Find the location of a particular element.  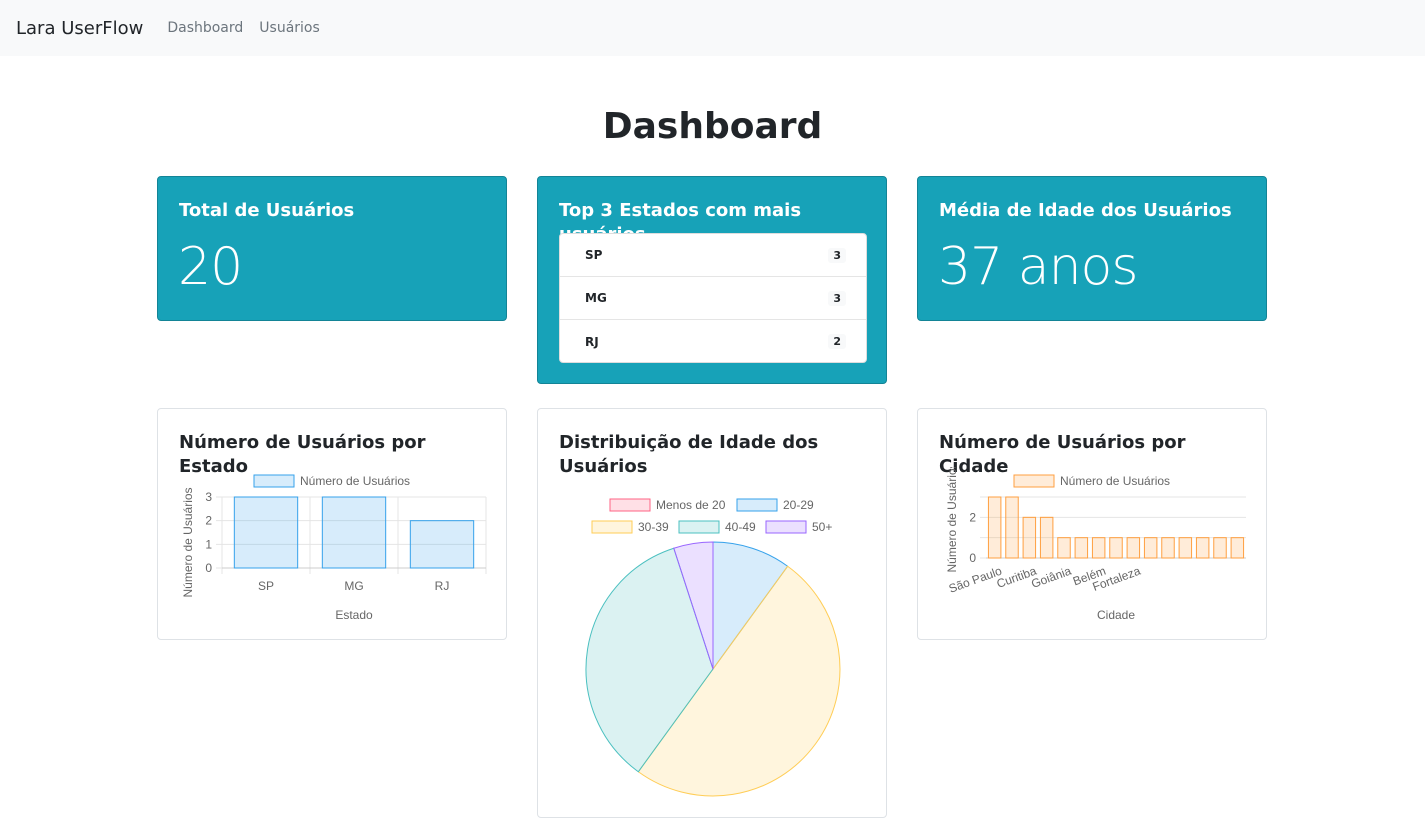

brand-link: Lara UserFlow is located at coordinates (79, 28).